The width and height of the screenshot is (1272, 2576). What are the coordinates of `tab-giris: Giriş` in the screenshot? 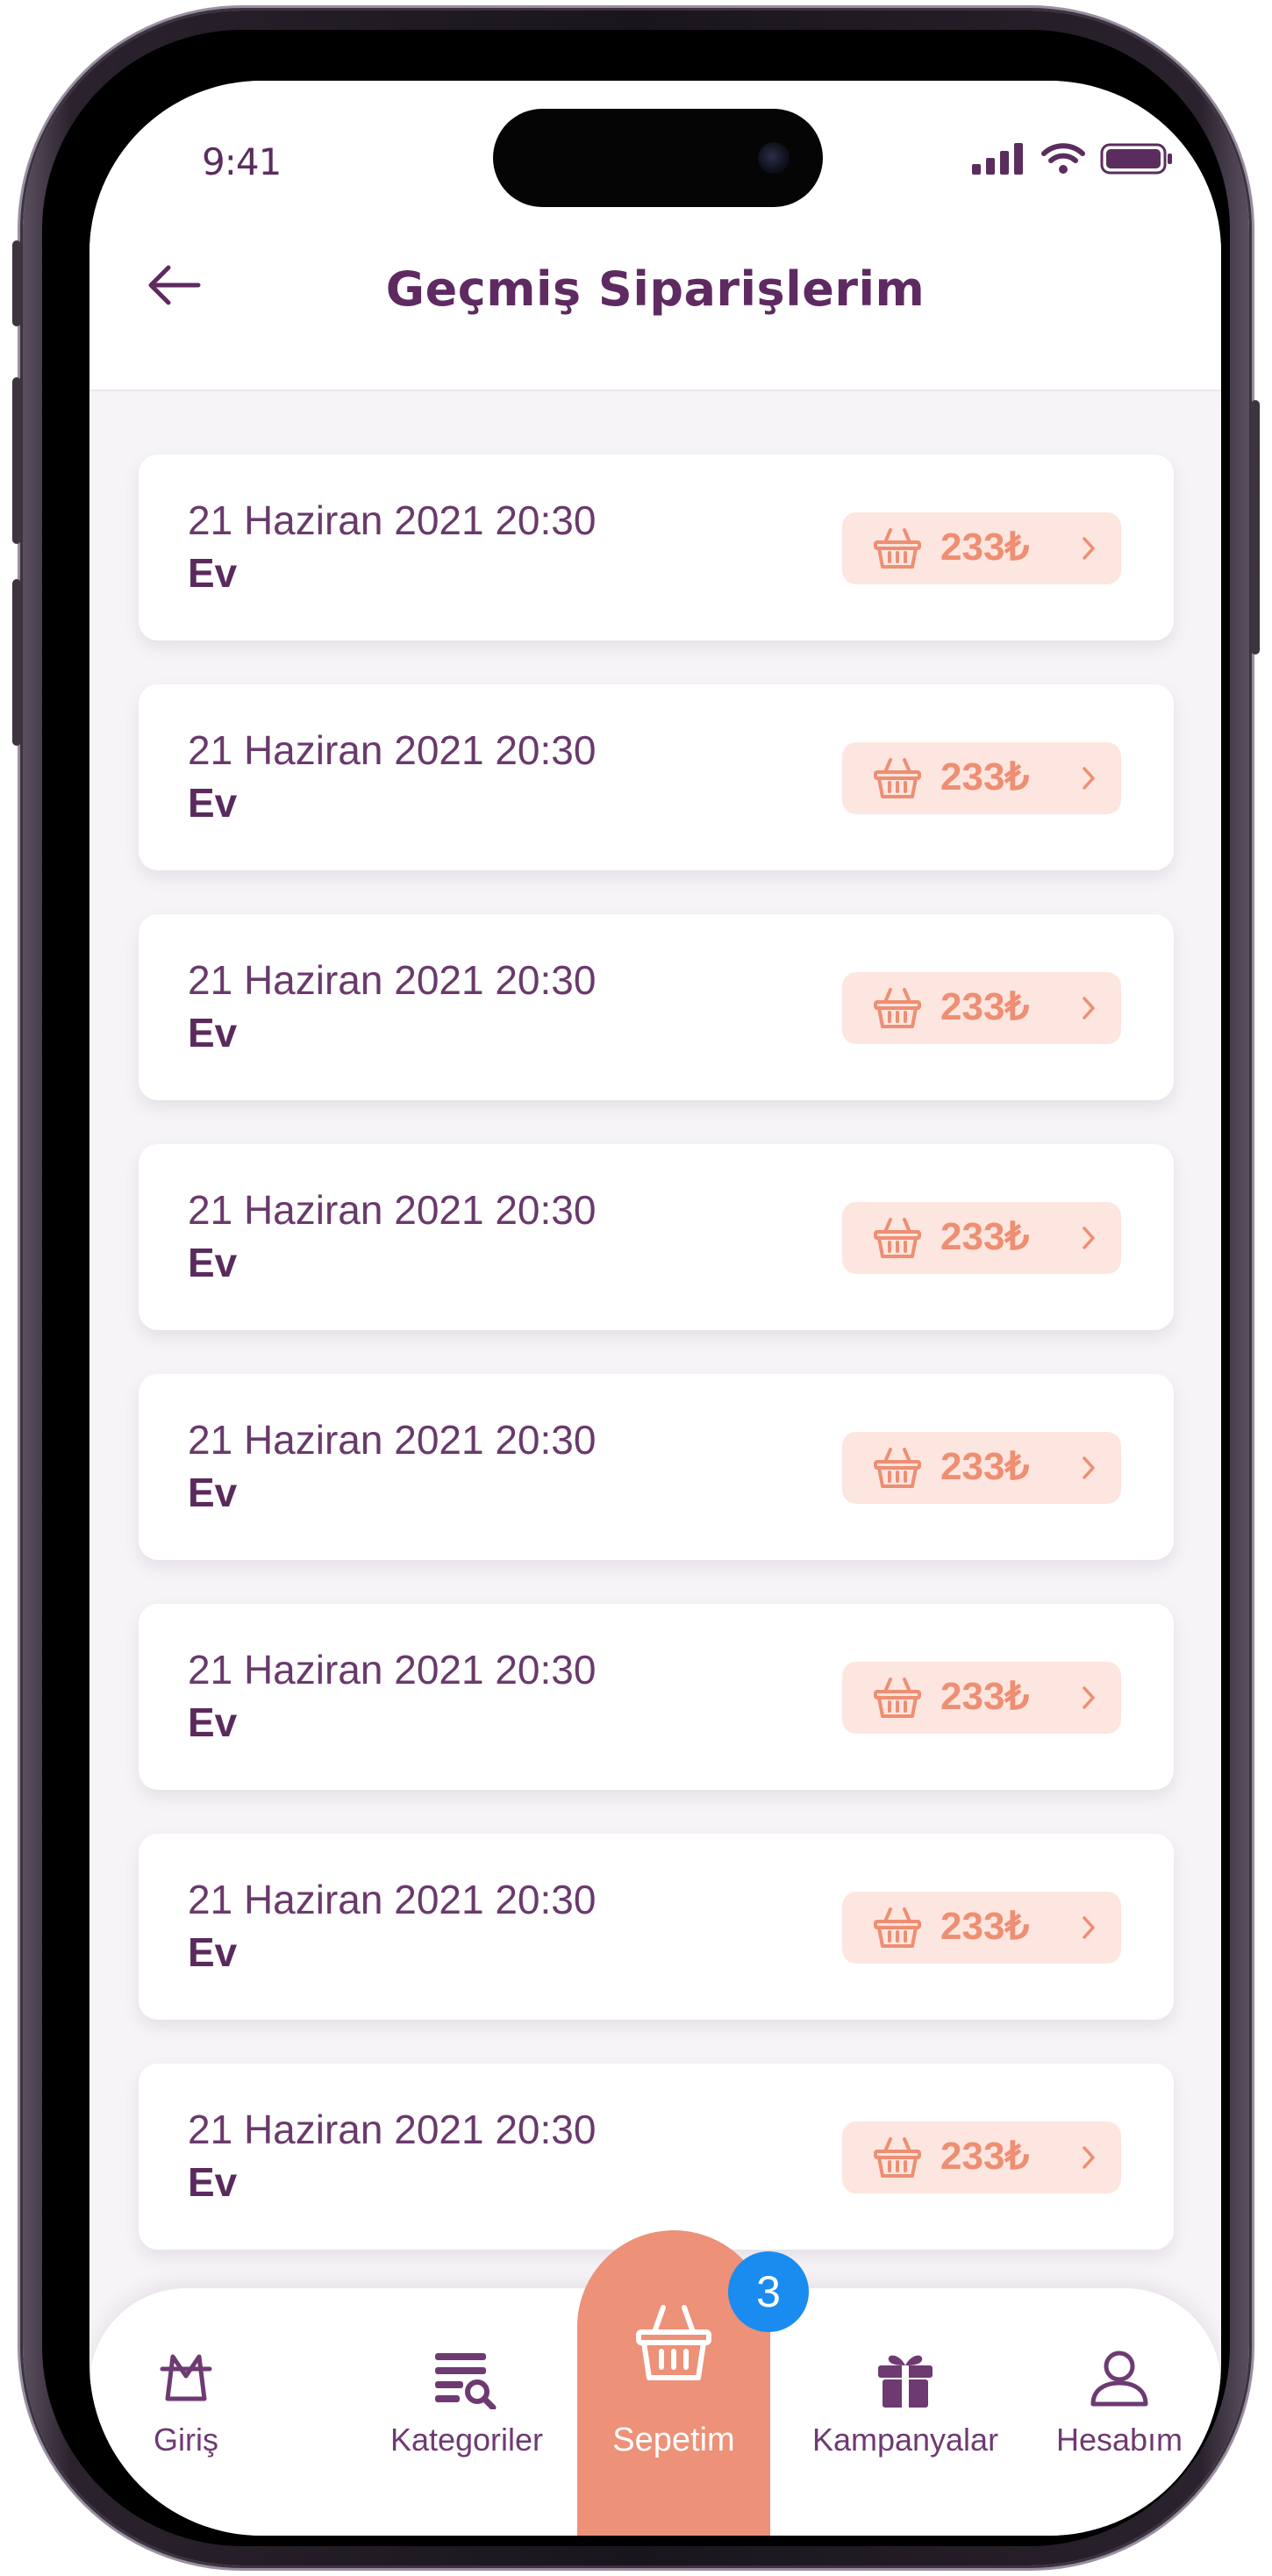 It's located at (185, 2412).